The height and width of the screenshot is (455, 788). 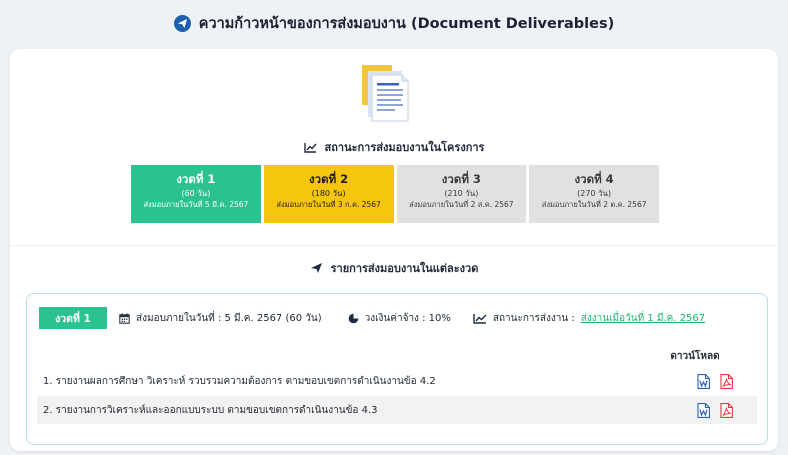 I want to click on phase-days: (60 วัน), so click(x=196, y=193).